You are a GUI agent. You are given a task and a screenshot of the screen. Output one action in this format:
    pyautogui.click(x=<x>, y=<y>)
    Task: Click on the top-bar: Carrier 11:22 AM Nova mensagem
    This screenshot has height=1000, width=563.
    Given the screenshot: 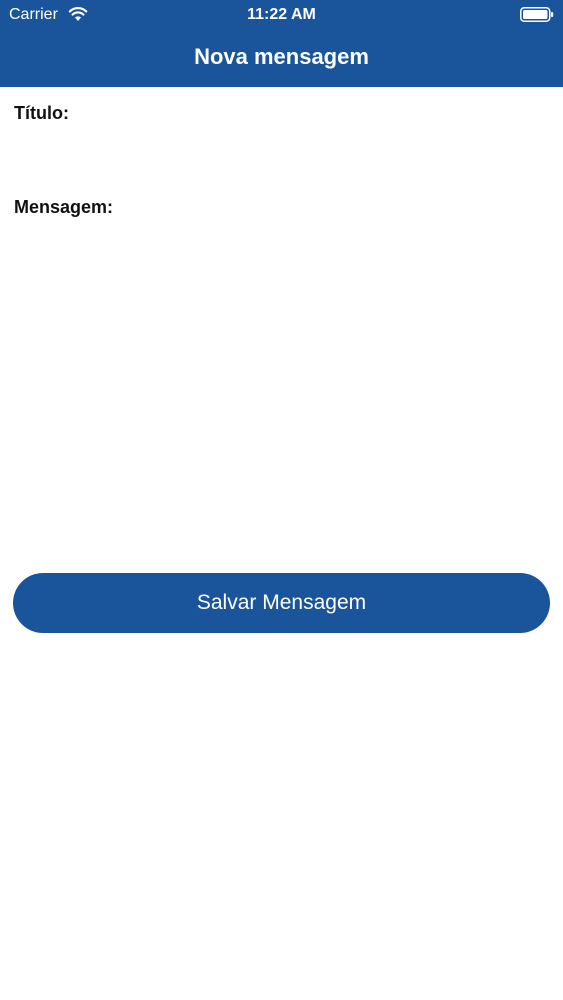 What is the action you would take?
    pyautogui.click(x=281, y=43)
    